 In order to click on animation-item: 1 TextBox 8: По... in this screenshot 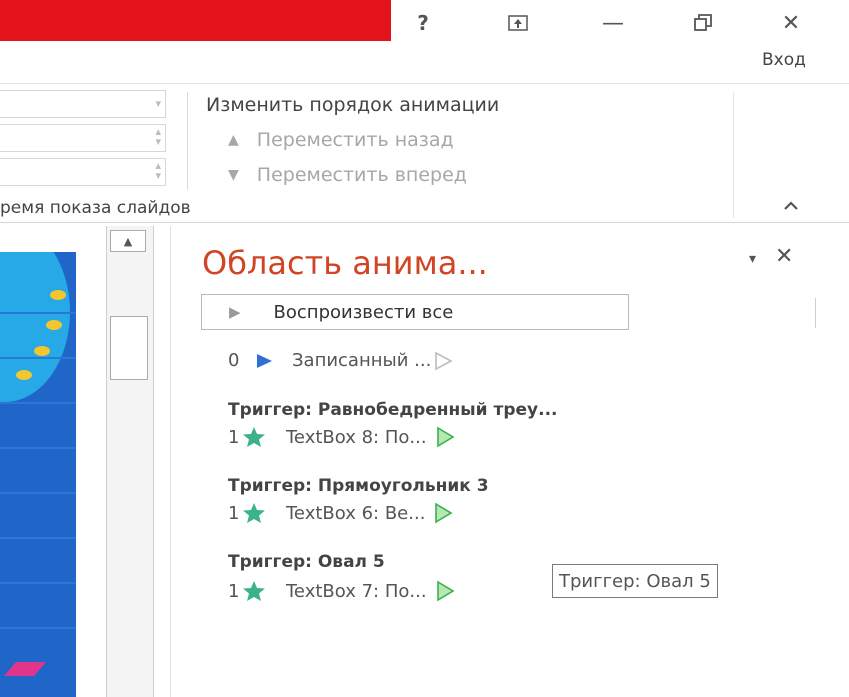, I will do `click(341, 437)`.